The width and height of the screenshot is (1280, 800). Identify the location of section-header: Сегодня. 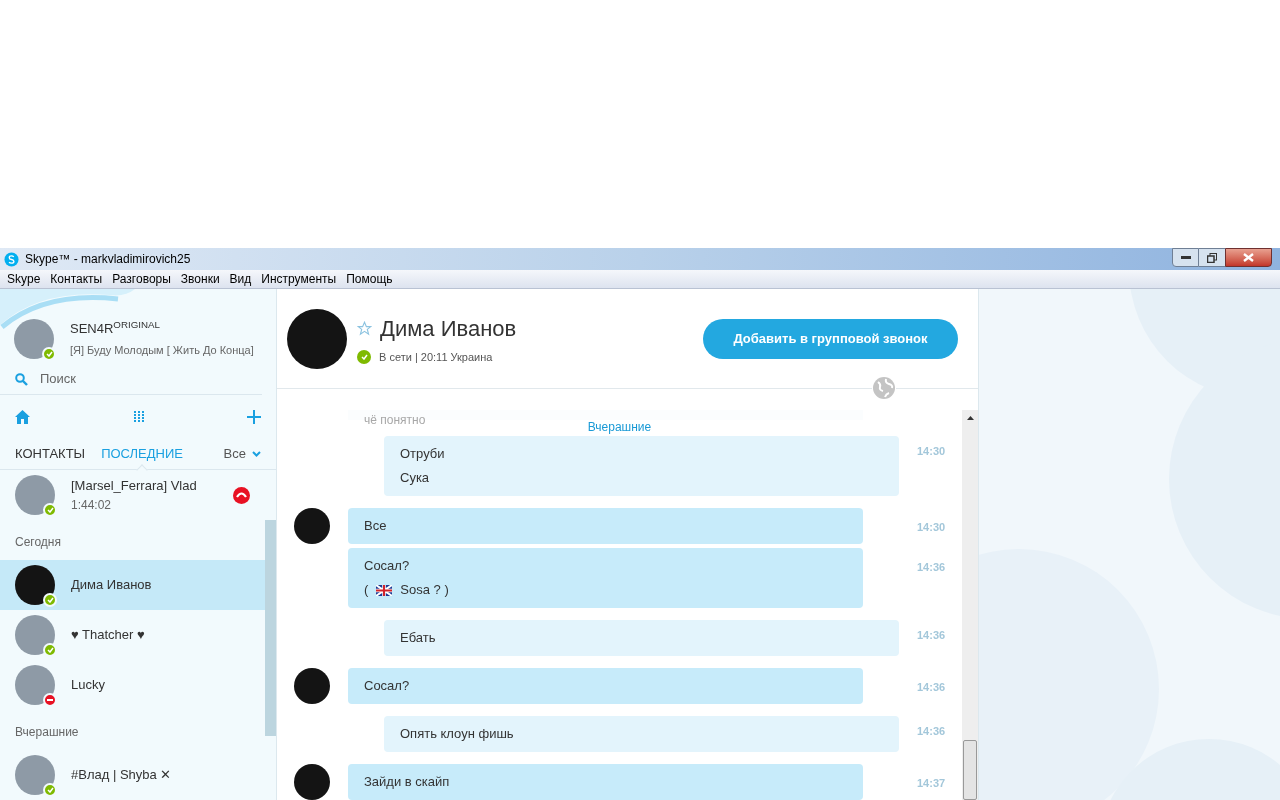
(38, 542).